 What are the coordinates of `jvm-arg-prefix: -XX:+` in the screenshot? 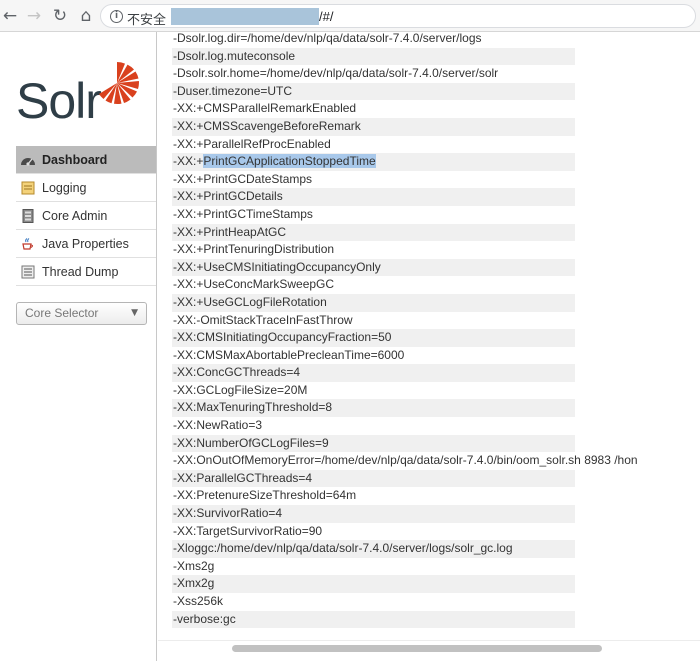 It's located at (188, 161).